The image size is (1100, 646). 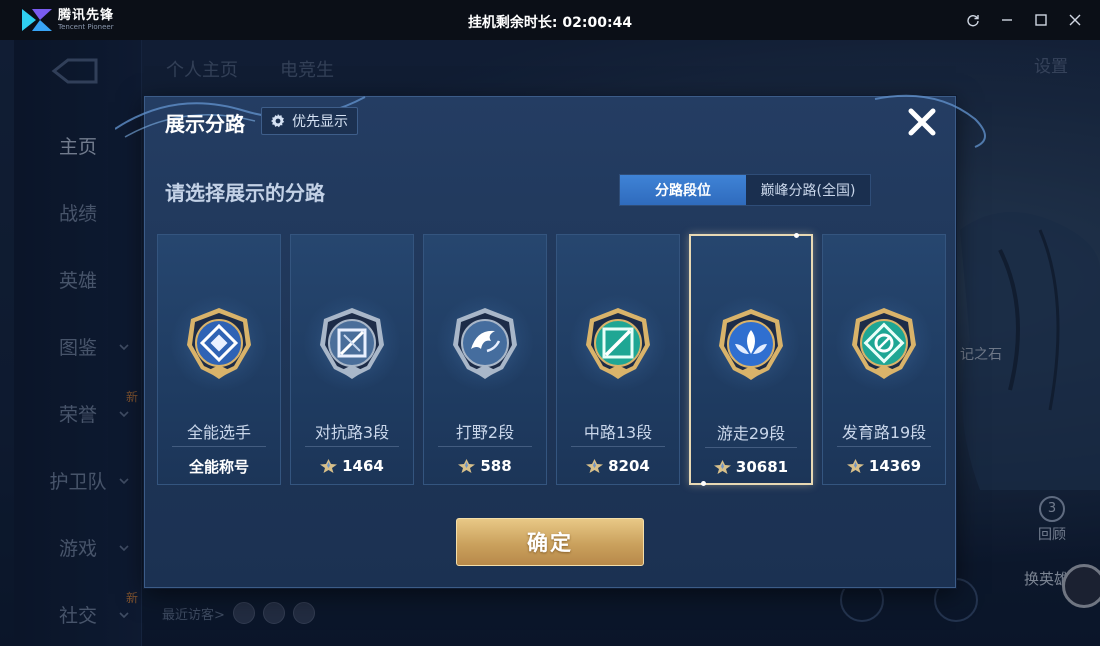 What do you see at coordinates (550, 23) in the screenshot?
I see `idle-timer: 挂机剩余时长: 02:00:44` at bounding box center [550, 23].